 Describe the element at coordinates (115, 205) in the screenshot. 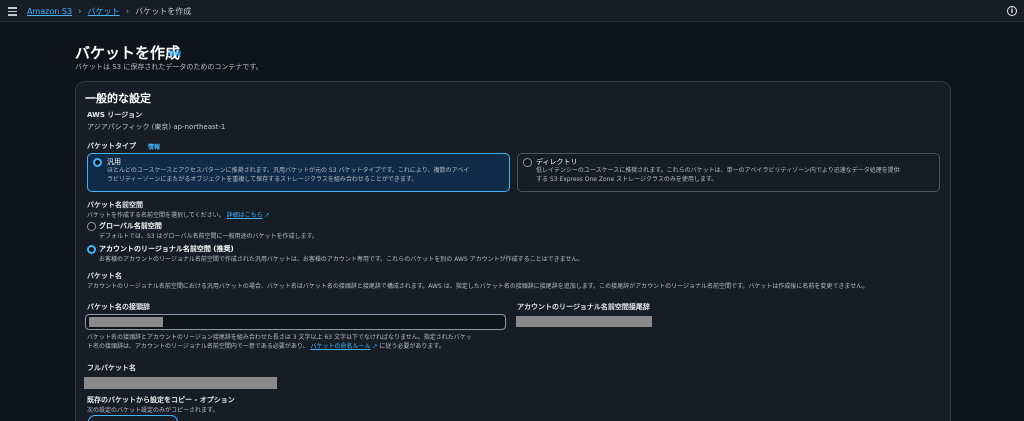

I see `namespace-label: バケット名前空間` at that location.